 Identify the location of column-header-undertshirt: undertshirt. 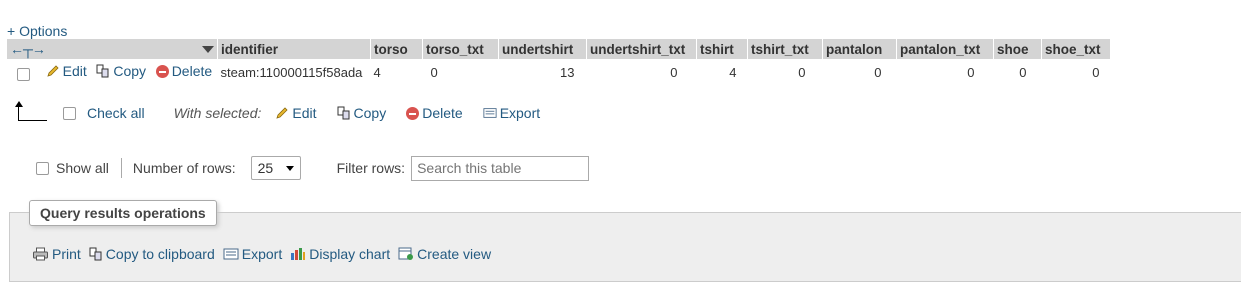
(542, 49).